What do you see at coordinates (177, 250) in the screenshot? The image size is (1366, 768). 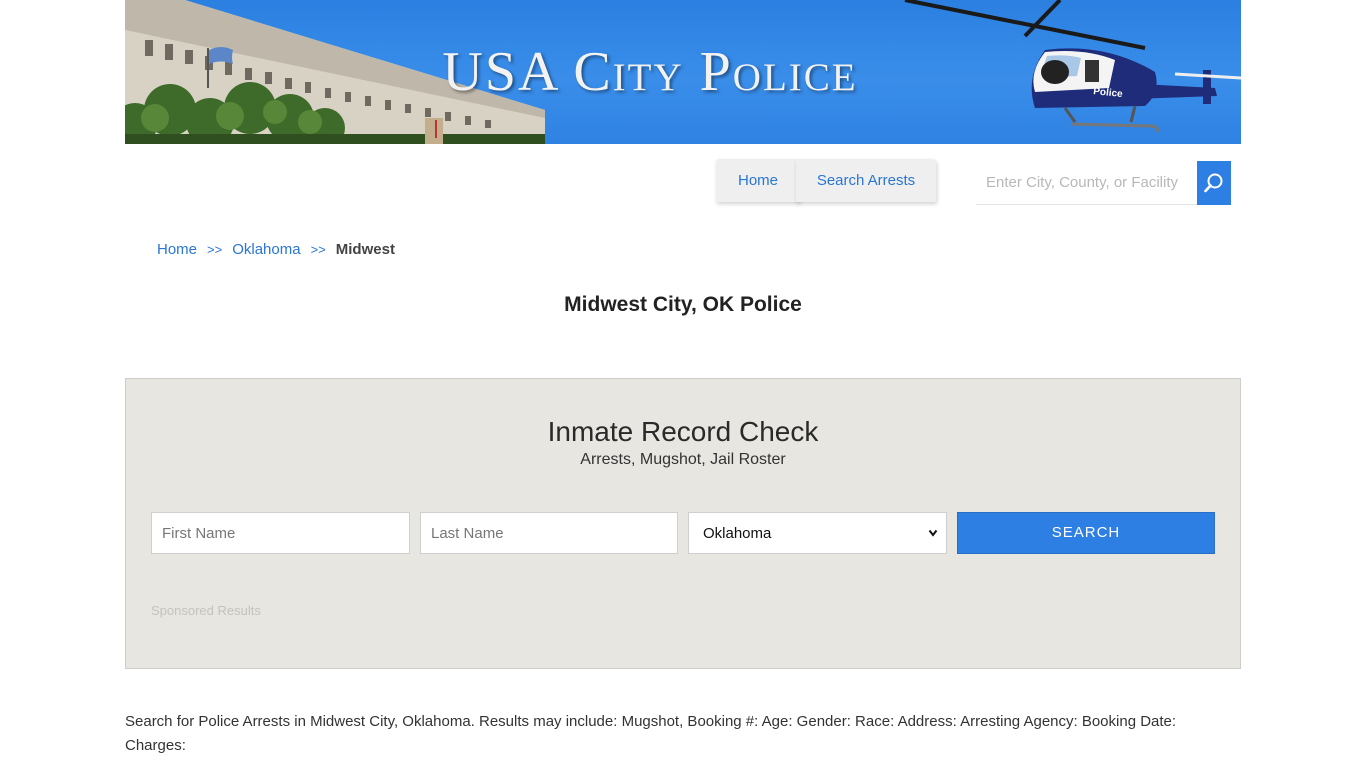 I see `breadcrumb-home-link: Home` at bounding box center [177, 250].